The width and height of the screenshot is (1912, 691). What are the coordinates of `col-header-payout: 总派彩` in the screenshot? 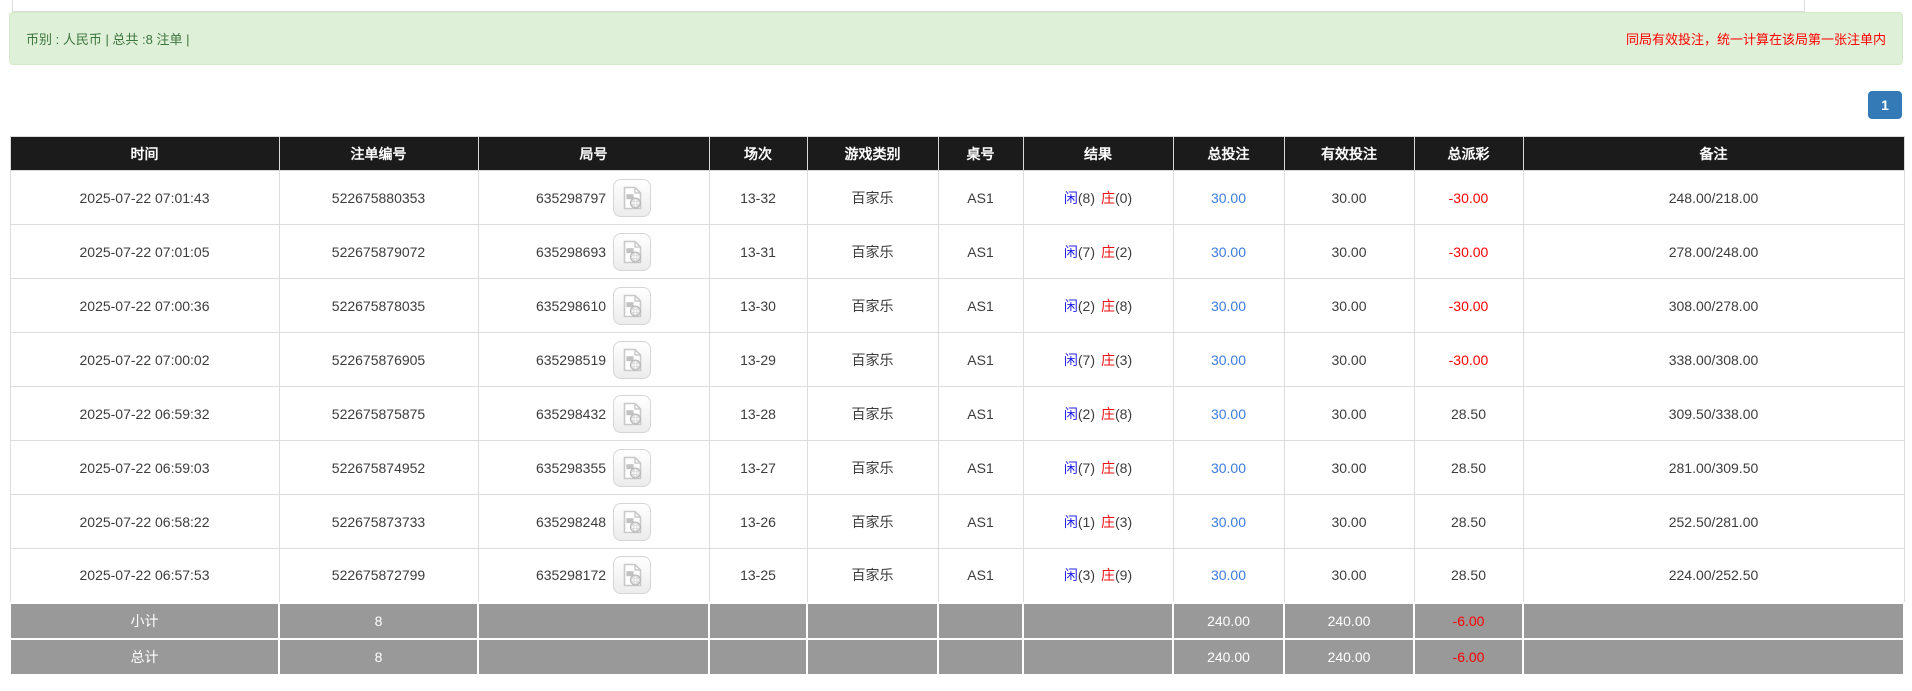 It's located at (1468, 153).